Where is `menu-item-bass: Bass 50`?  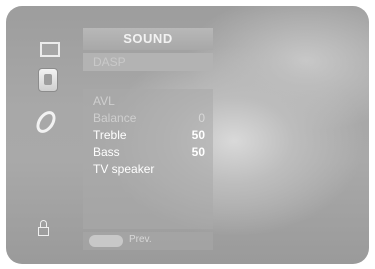
menu-item-bass: Bass 50 is located at coordinates (149, 152).